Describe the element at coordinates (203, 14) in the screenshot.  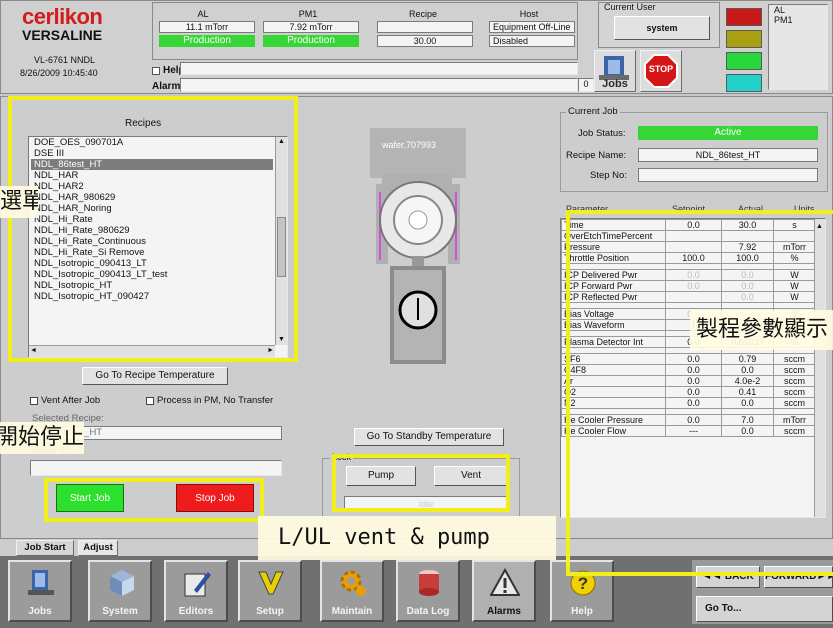
I see `header-al-title: AL` at that location.